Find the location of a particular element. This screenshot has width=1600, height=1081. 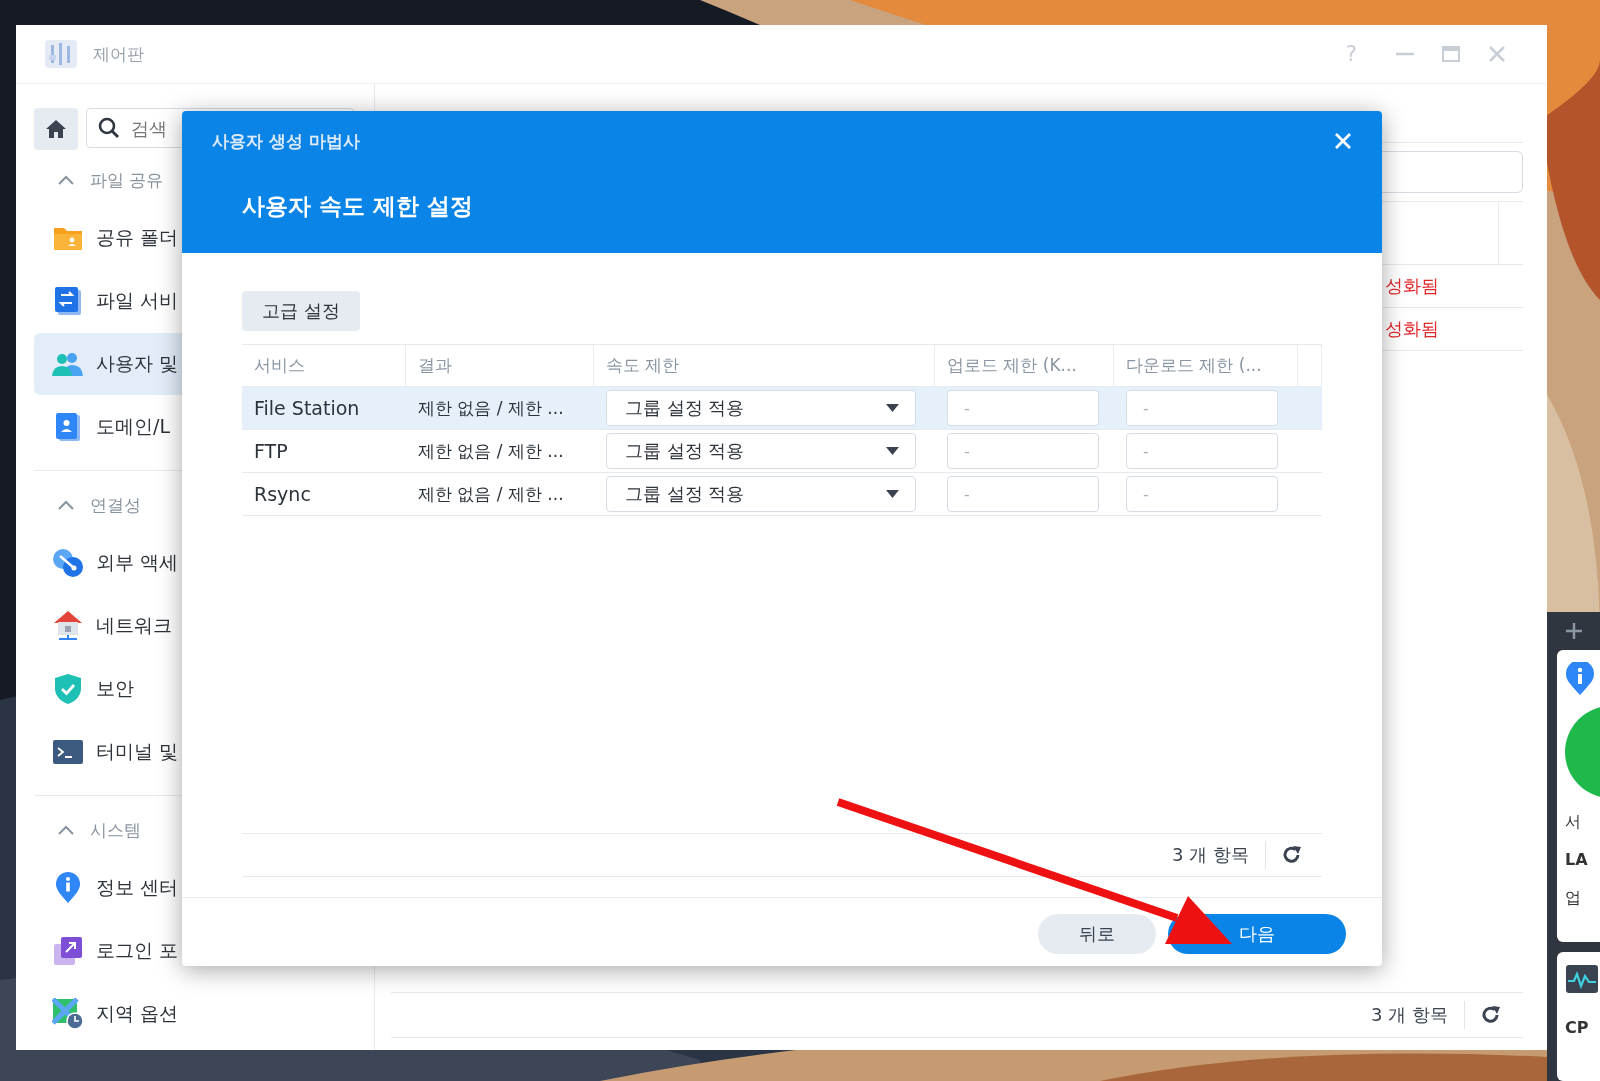

dialog-title: 사용자 속도 제한 설정 is located at coordinates (358, 206).